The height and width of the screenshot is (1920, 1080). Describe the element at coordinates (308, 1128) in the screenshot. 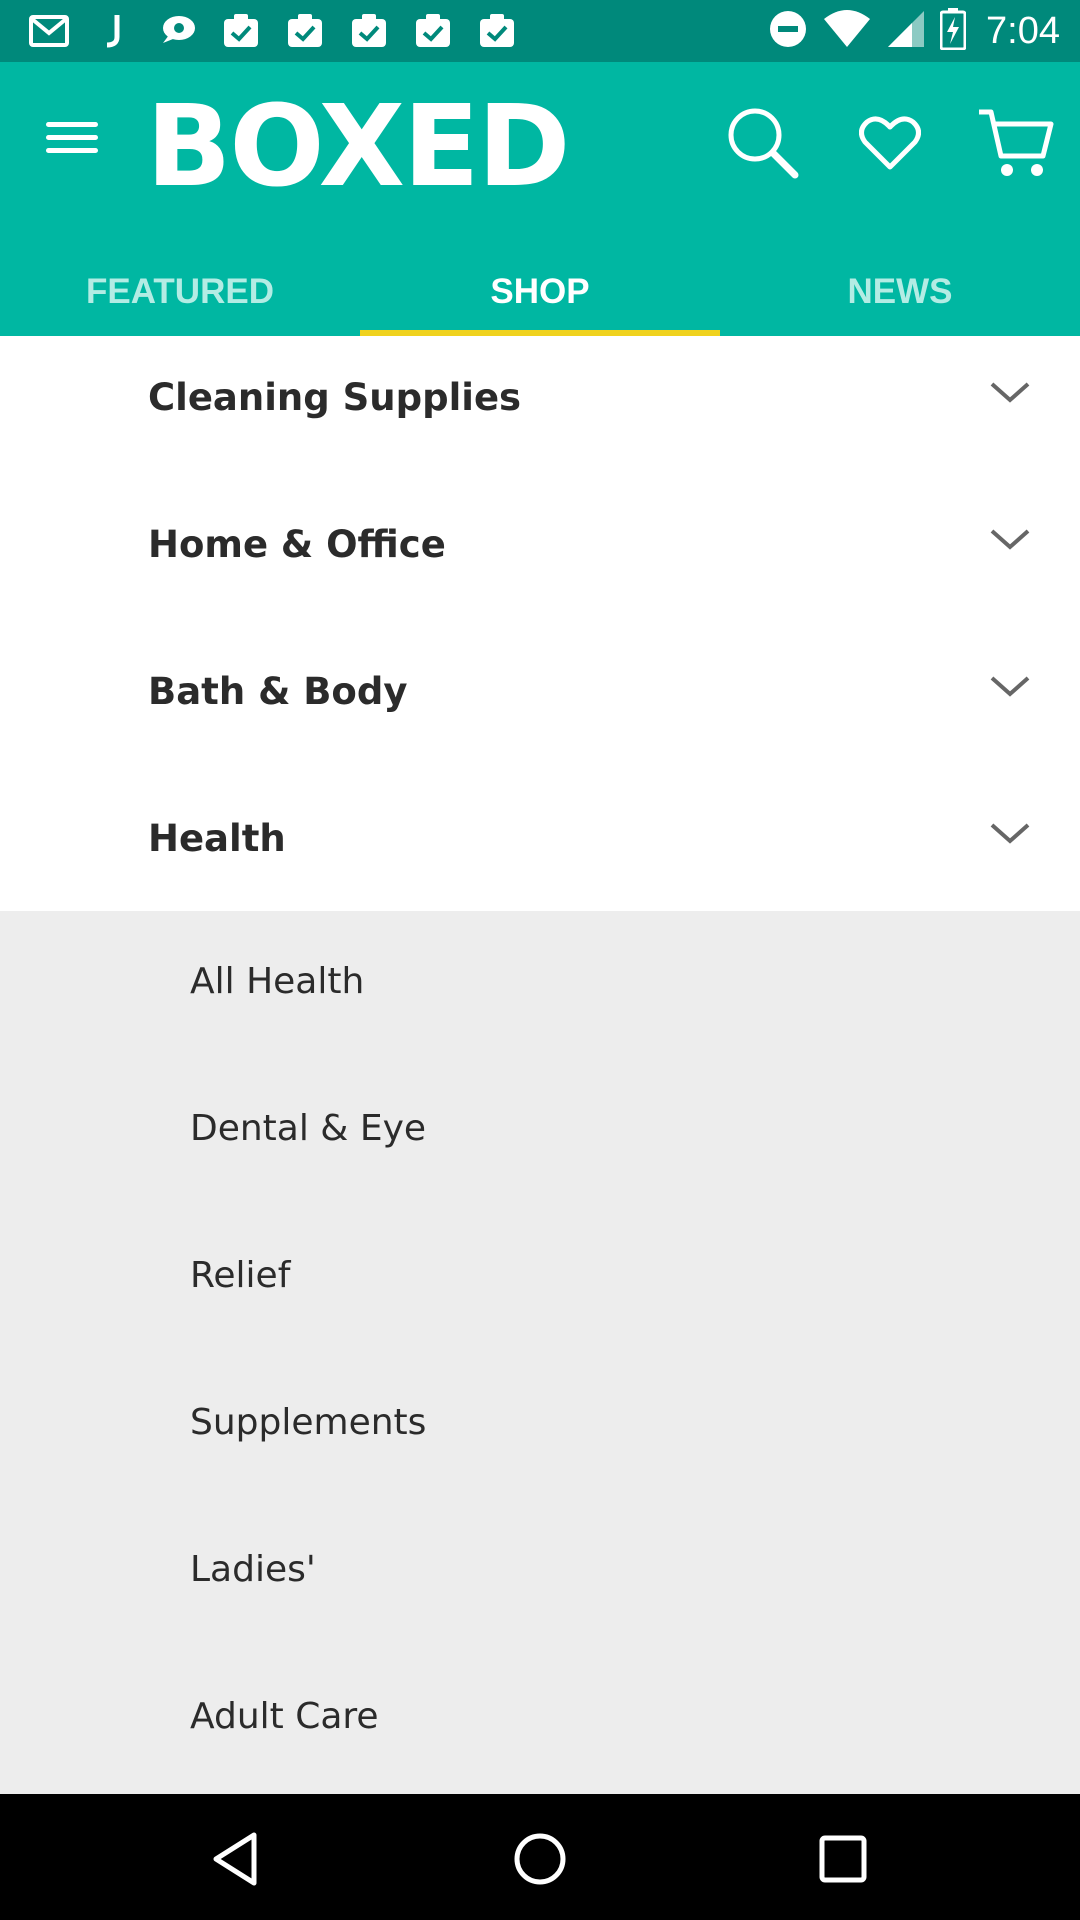

I see `subcategory-label: Dental & Eye` at that location.